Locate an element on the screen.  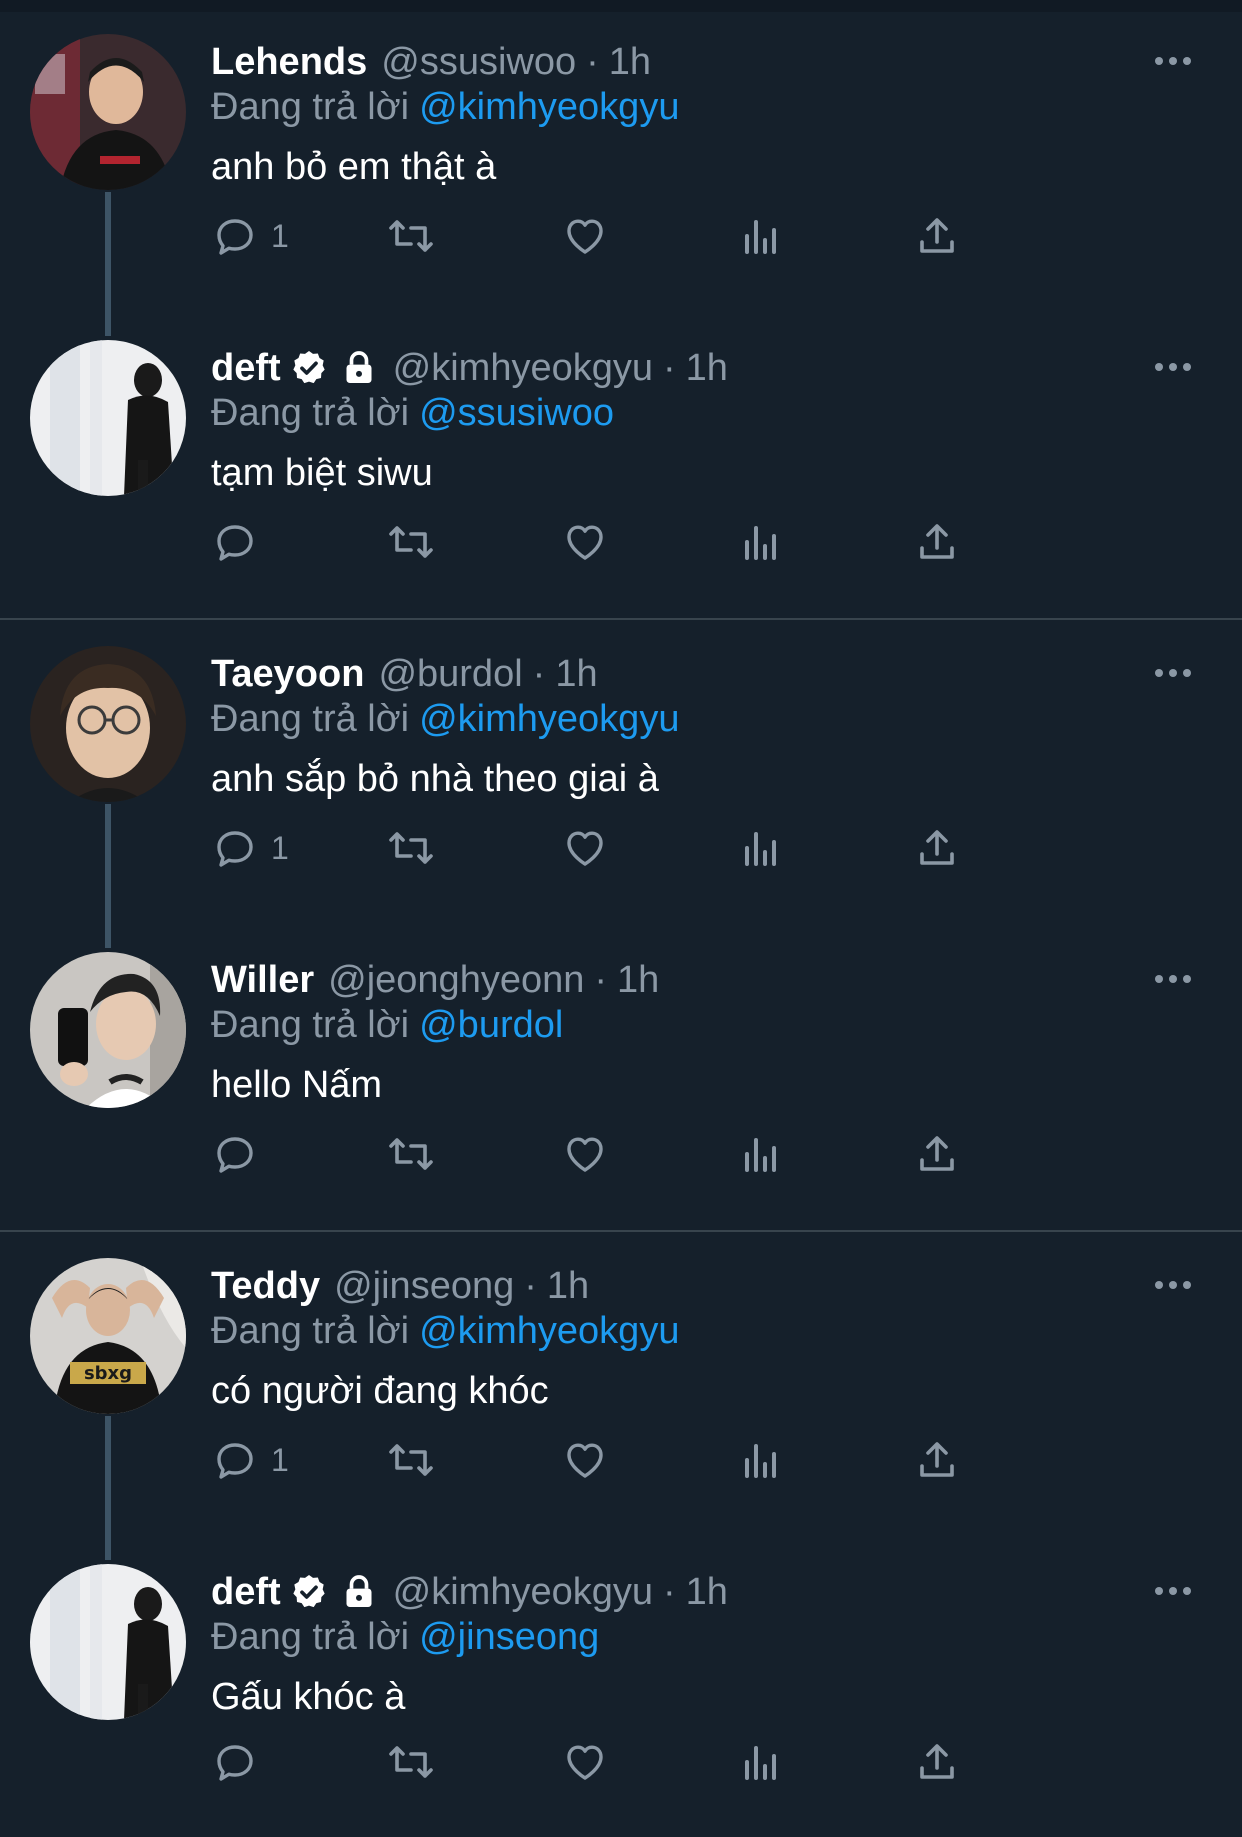
views-icon is located at coordinates (760, 237).